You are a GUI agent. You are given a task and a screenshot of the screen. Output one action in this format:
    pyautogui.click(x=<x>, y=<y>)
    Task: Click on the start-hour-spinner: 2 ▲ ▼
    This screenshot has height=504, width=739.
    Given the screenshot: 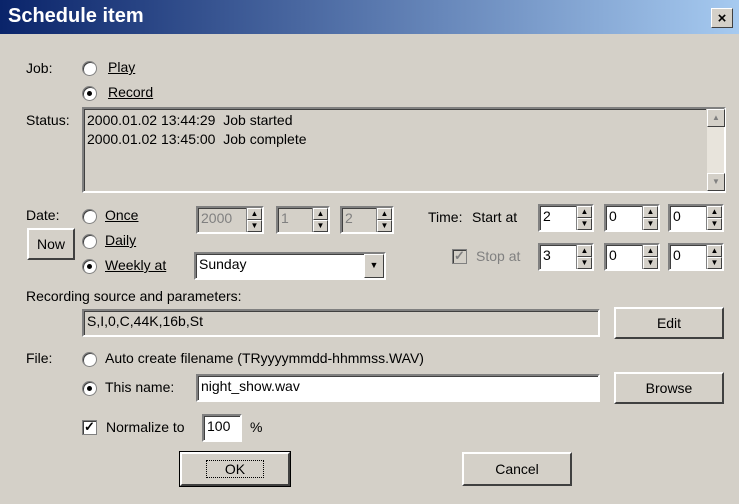 What is the action you would take?
    pyautogui.click(x=566, y=218)
    